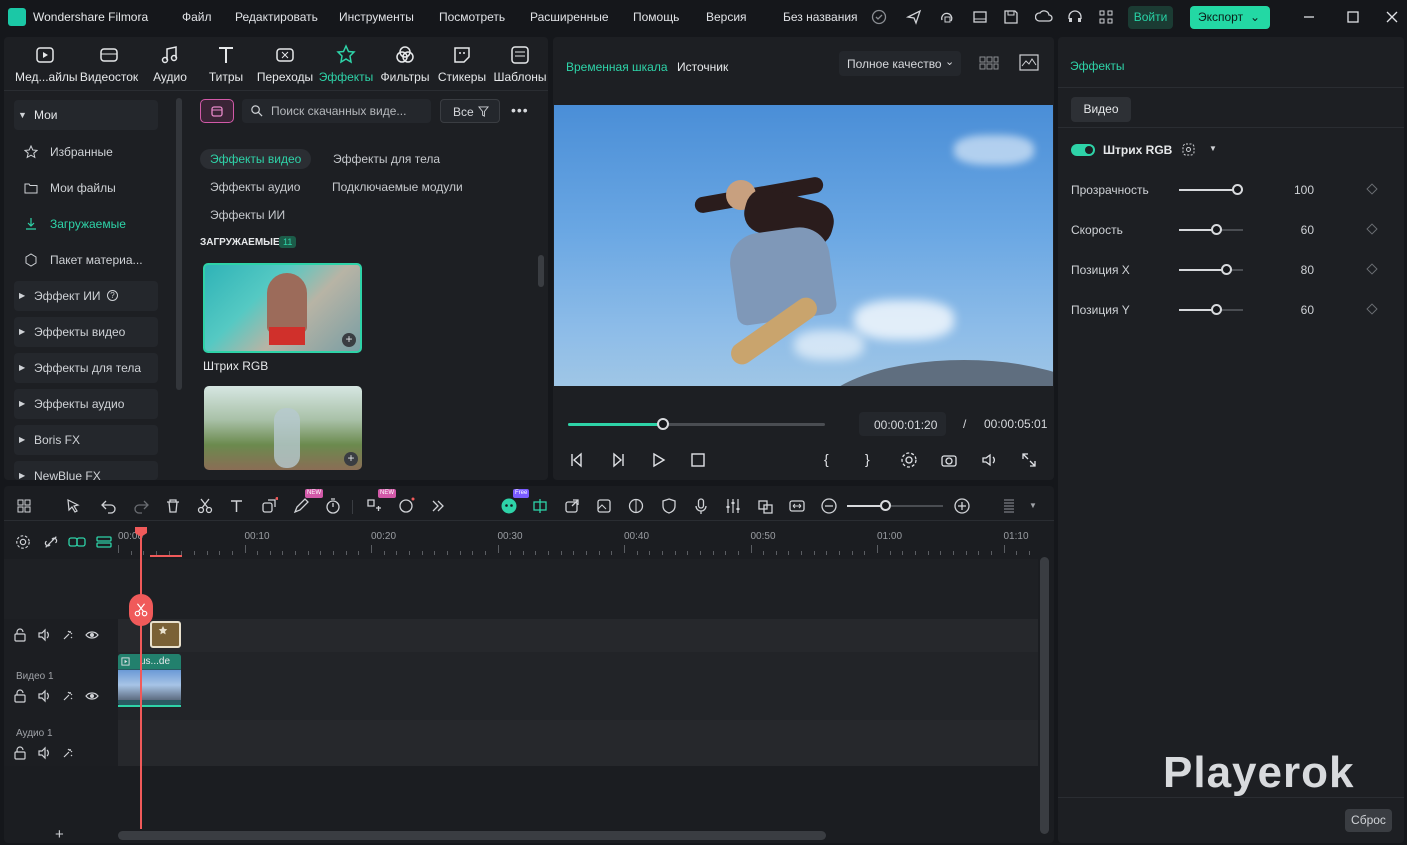 The width and height of the screenshot is (1407, 845). What do you see at coordinates (949, 460) in the screenshot?
I see `snapshot-icon` at bounding box center [949, 460].